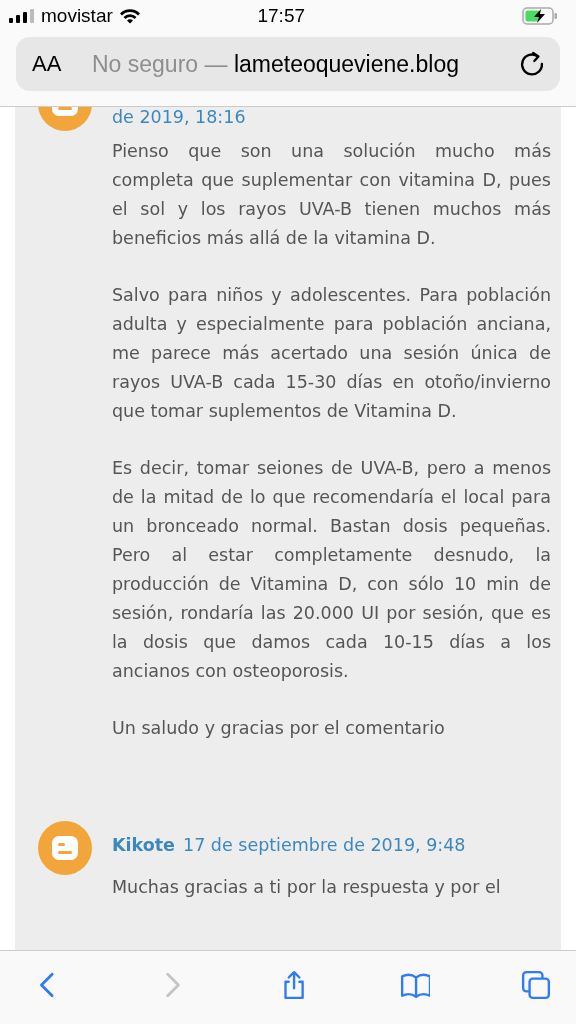 This screenshot has width=576, height=1024. What do you see at coordinates (160, 63) in the screenshot?
I see `security-label: No seguro —` at bounding box center [160, 63].